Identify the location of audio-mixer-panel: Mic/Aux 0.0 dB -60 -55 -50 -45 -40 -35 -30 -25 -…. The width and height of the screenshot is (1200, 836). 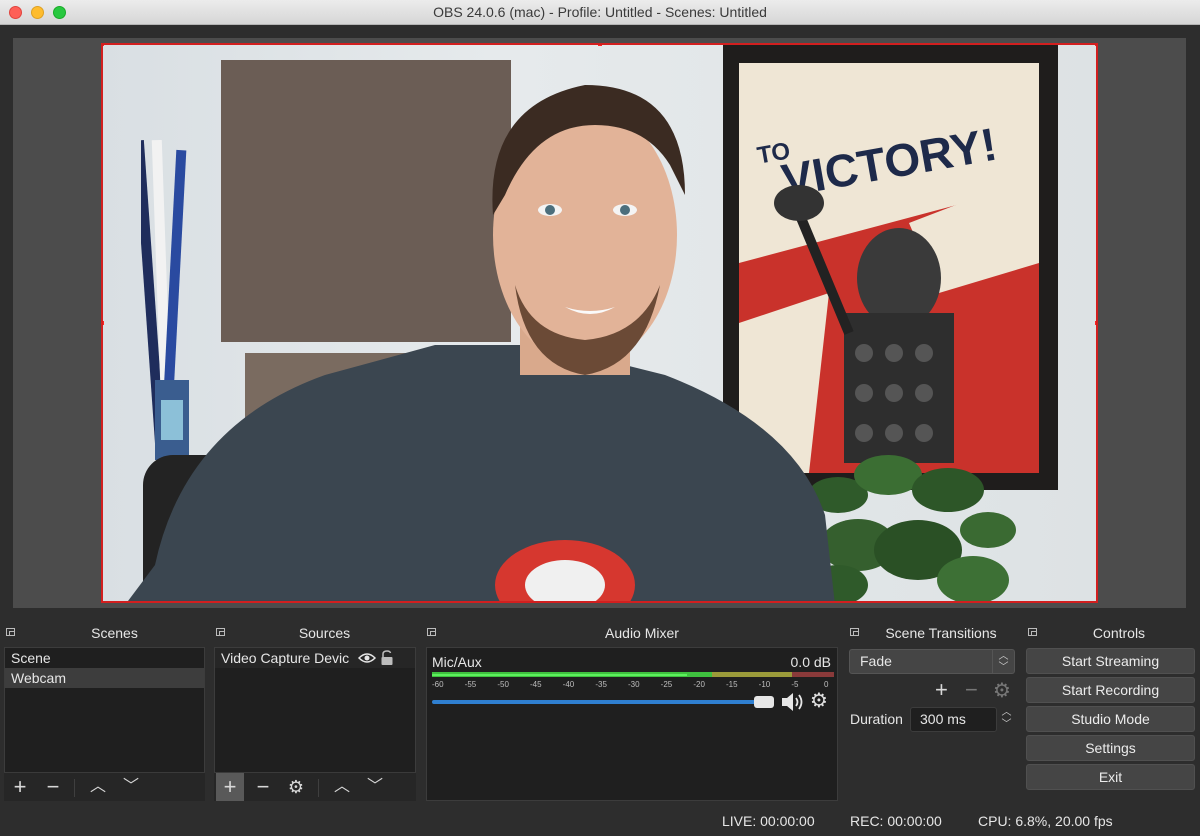
(632, 724).